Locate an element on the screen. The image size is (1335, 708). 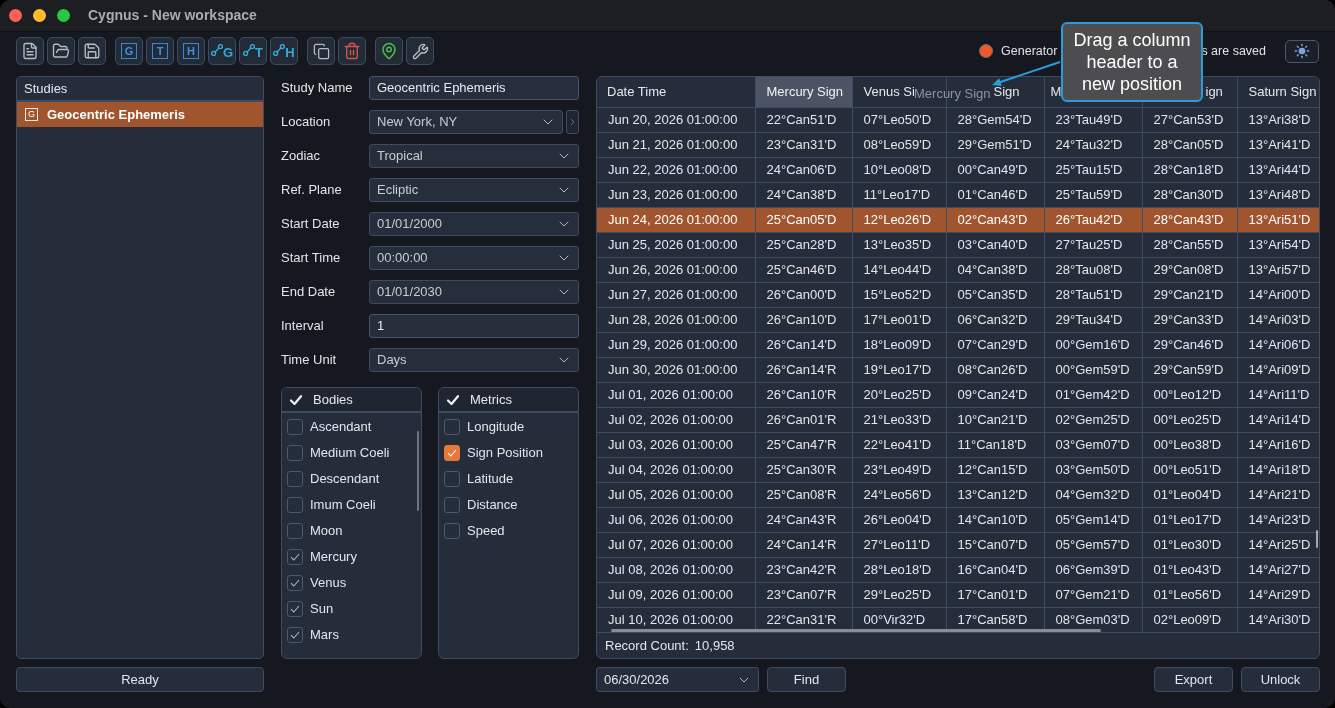
save-button is located at coordinates (92, 51).